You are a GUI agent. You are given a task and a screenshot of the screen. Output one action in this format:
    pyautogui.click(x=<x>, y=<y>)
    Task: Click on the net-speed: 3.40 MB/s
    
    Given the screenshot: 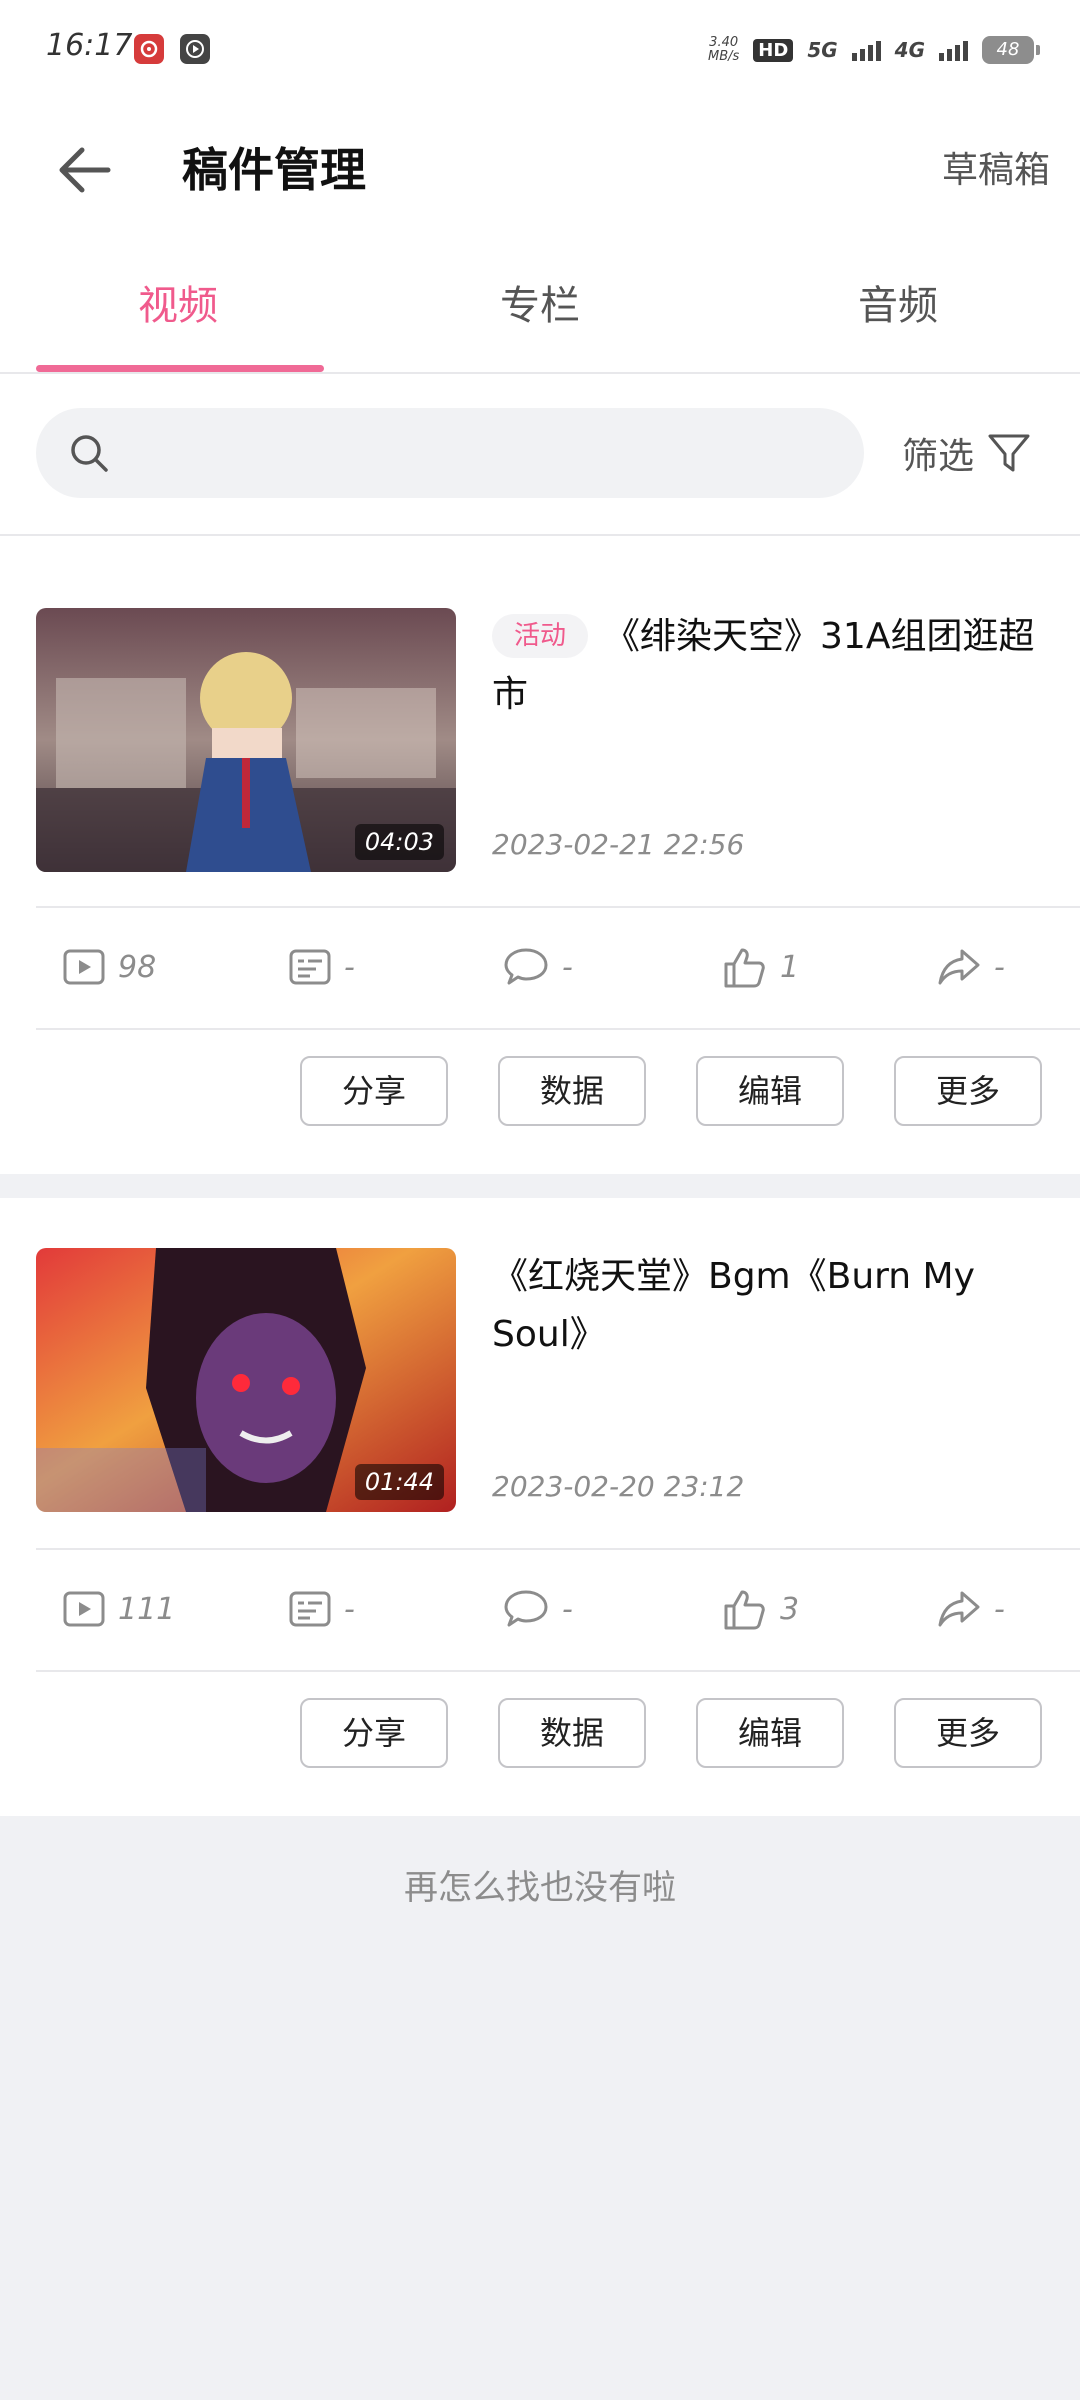 What is the action you would take?
    pyautogui.click(x=723, y=50)
    